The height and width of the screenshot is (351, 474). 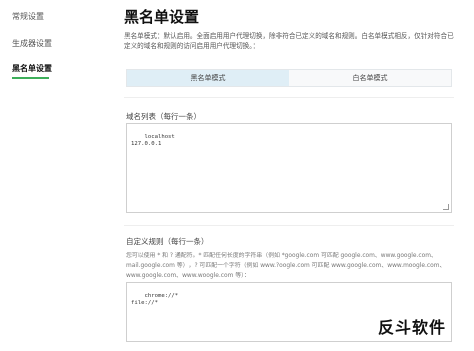 What do you see at coordinates (167, 241) in the screenshot?
I see `custom-rules-label: 自定义规则（每行一条）` at bounding box center [167, 241].